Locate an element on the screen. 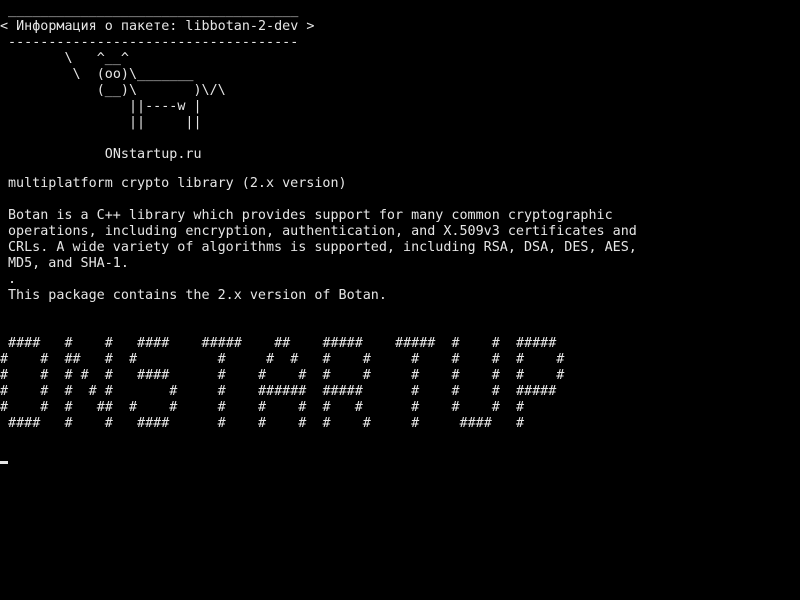 This screenshot has width=800, height=600. text-cursor is located at coordinates (4, 462).